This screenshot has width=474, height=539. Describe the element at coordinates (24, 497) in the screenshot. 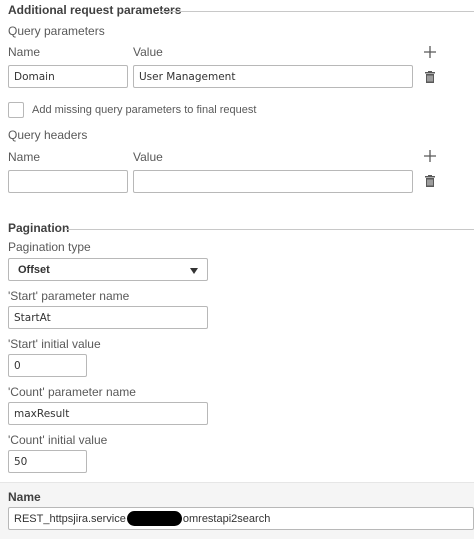

I see `connection-name-title: Name` at that location.